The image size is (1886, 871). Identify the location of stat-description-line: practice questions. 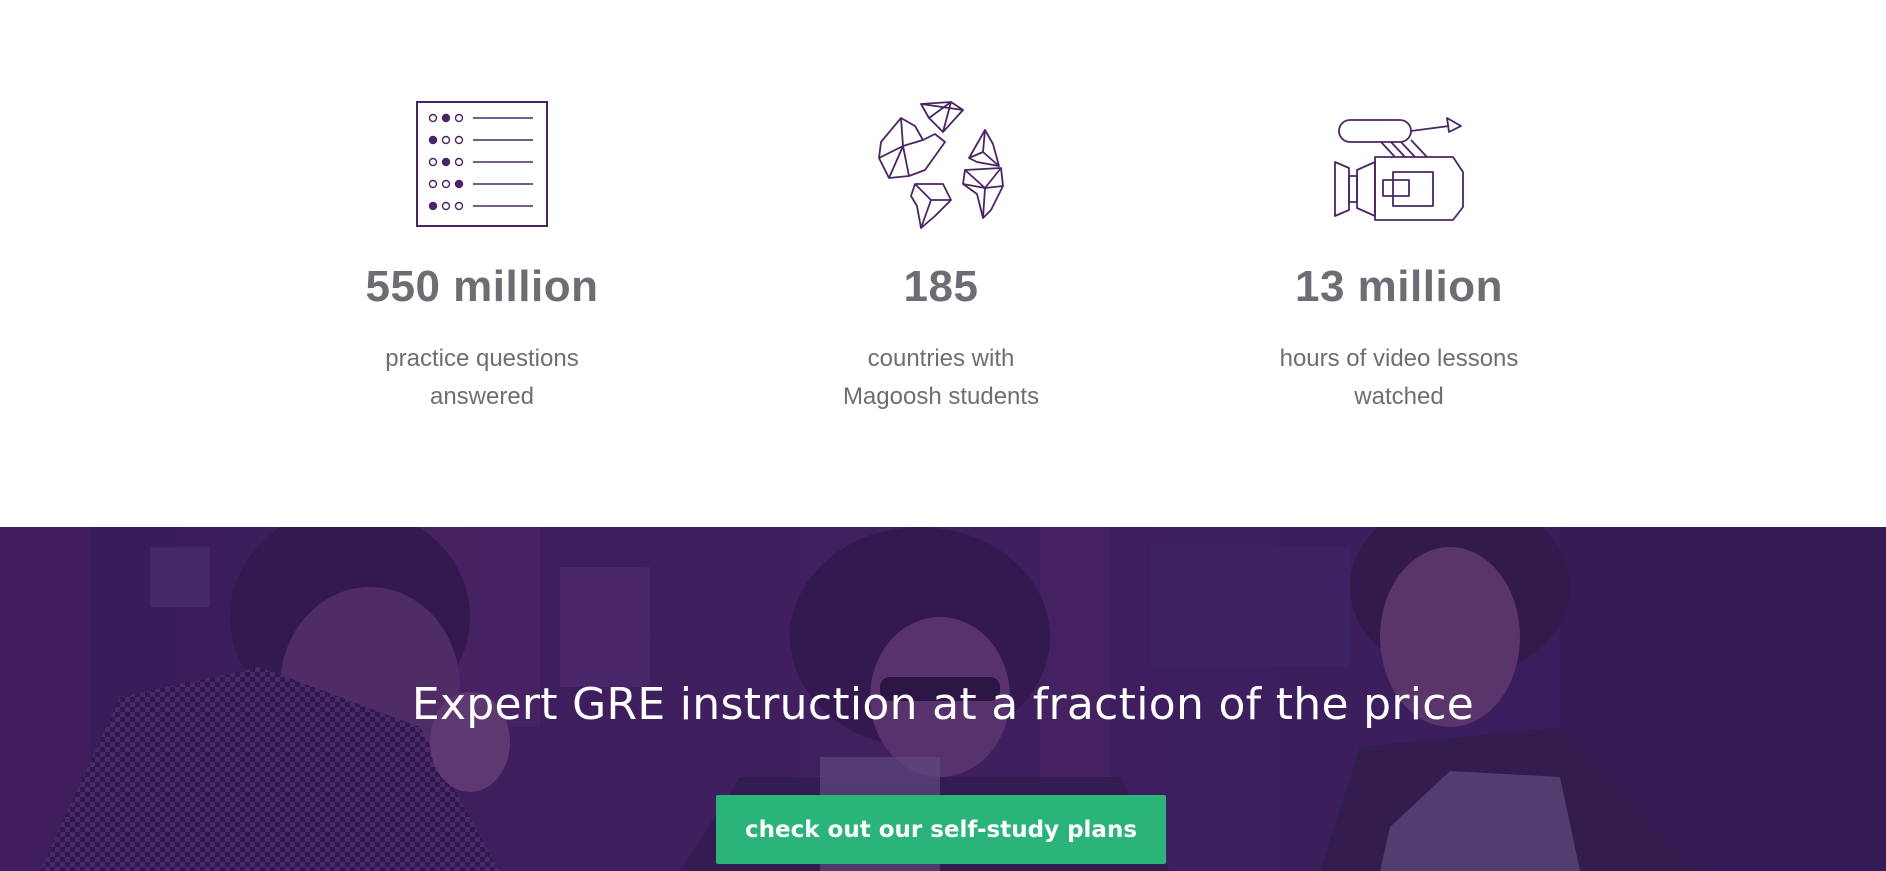
(482, 358).